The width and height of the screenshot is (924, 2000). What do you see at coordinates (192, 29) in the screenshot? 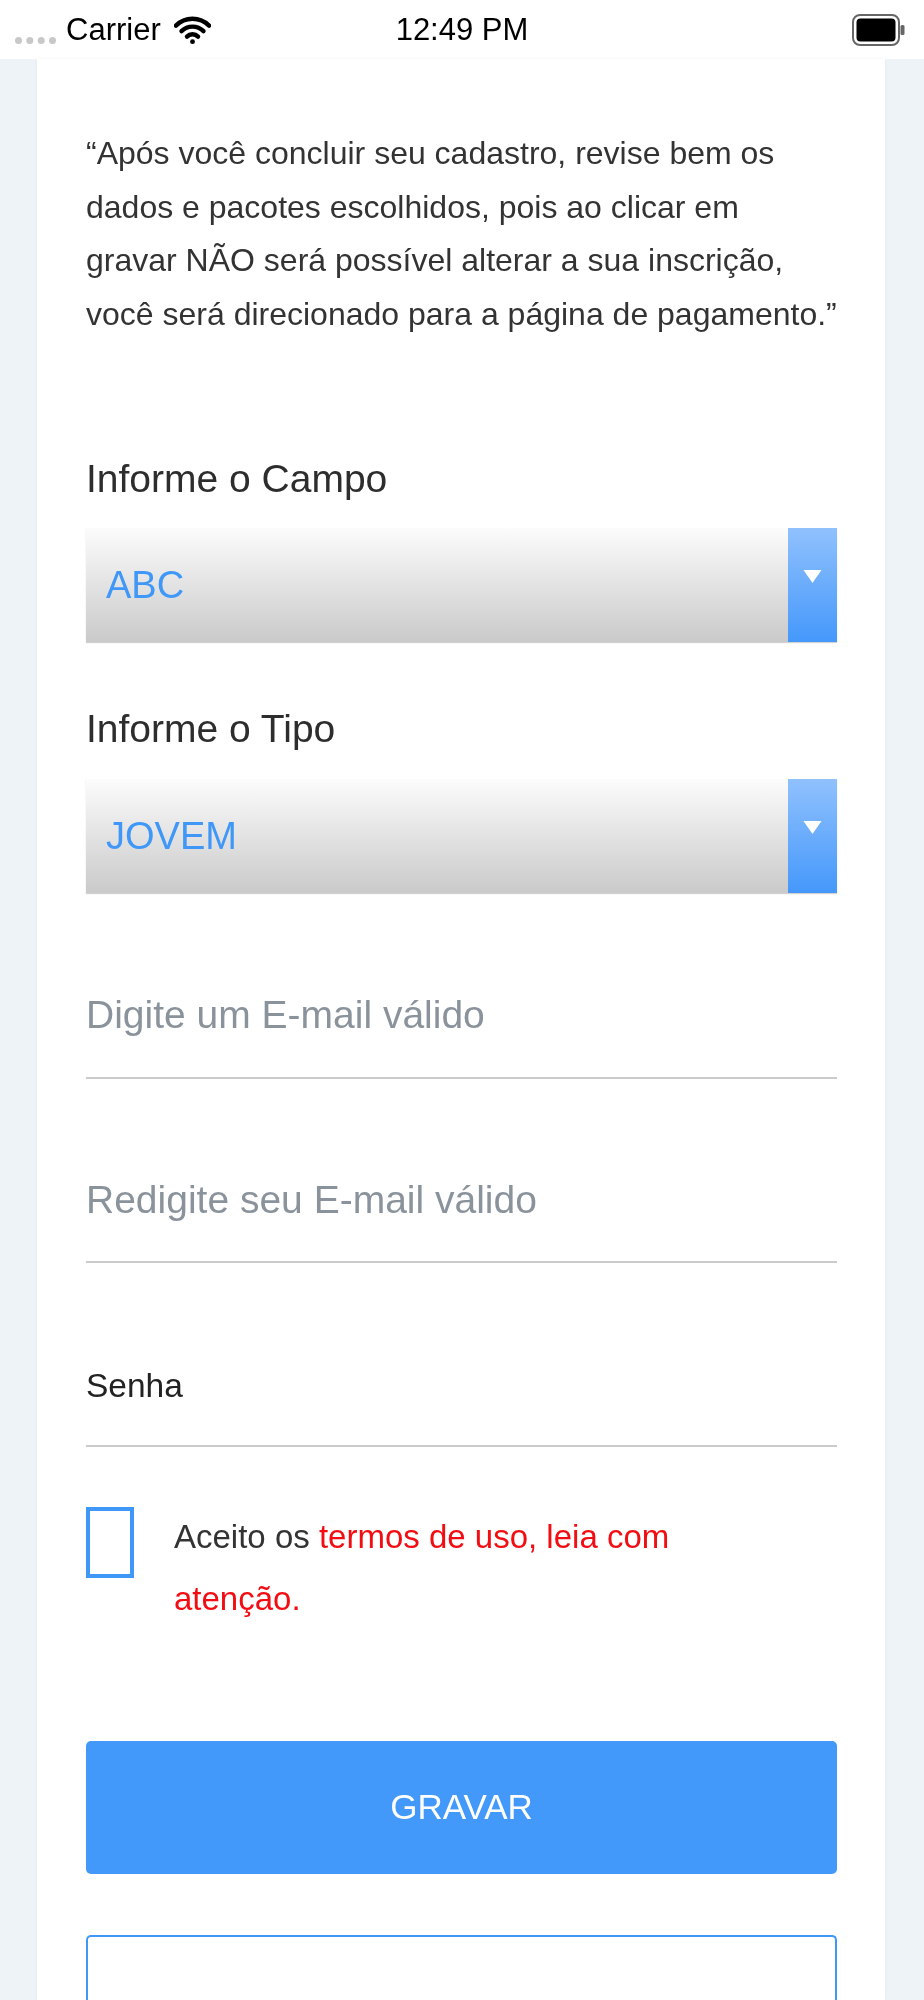
I see `wifi-icon` at bounding box center [192, 29].